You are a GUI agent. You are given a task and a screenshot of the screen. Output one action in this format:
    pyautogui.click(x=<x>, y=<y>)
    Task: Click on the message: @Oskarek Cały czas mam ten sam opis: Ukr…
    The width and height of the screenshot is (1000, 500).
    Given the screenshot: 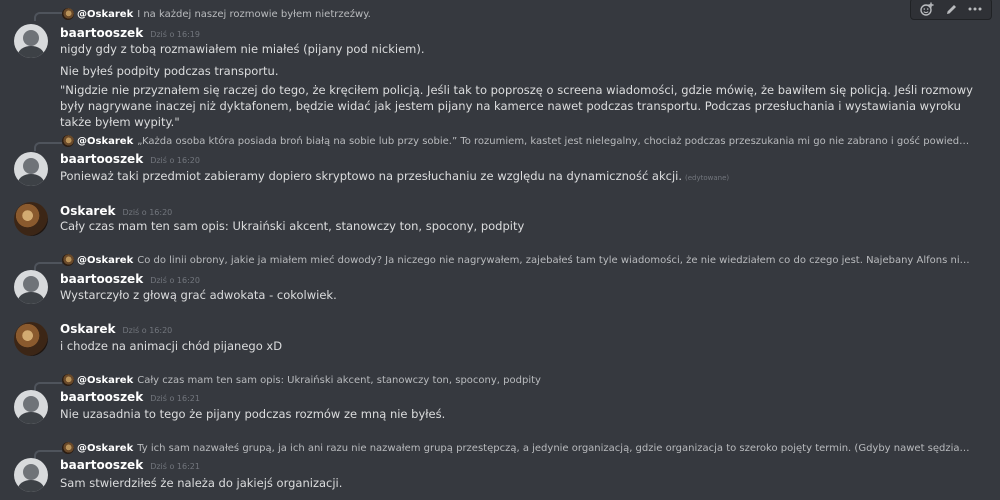 What is the action you would take?
    pyautogui.click(x=500, y=400)
    